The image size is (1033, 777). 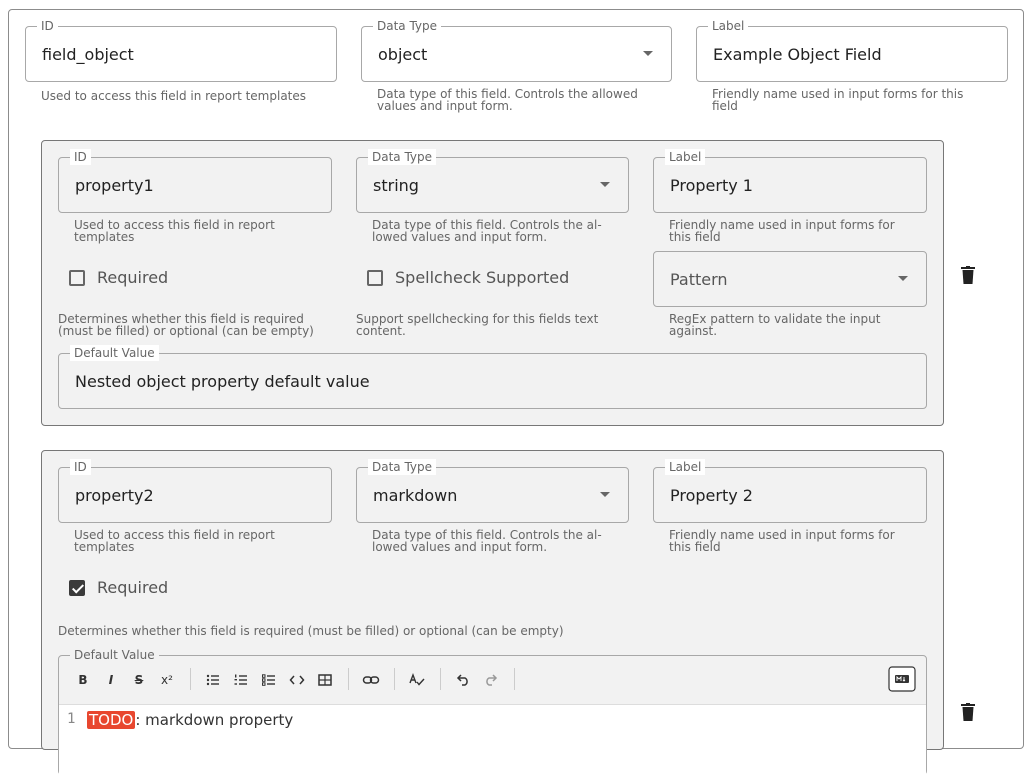 I want to click on bullet-list-icon, so click(x=213, y=680).